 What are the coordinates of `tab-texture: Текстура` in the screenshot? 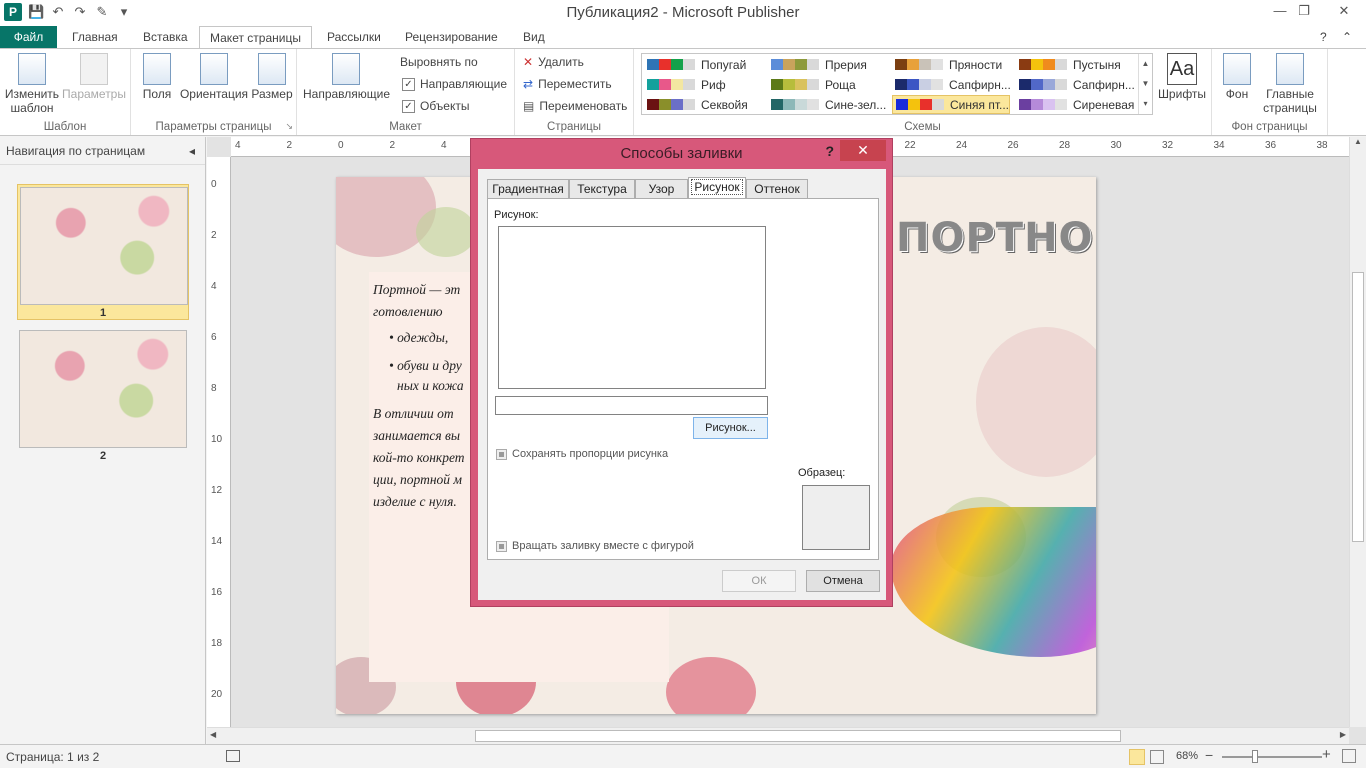 It's located at (602, 189).